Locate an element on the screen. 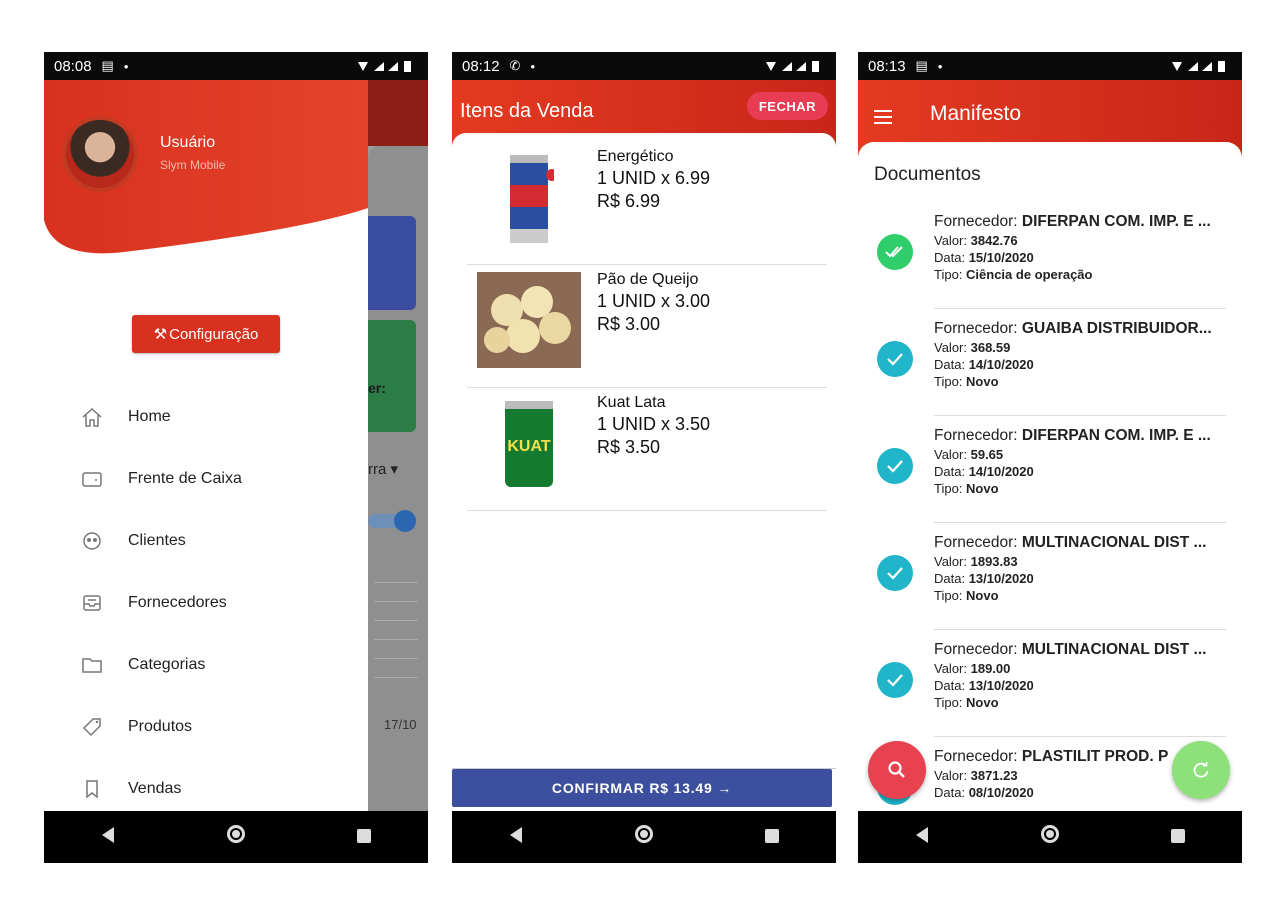 This screenshot has height=900, width=1280. background-card-blue is located at coordinates (392, 263).